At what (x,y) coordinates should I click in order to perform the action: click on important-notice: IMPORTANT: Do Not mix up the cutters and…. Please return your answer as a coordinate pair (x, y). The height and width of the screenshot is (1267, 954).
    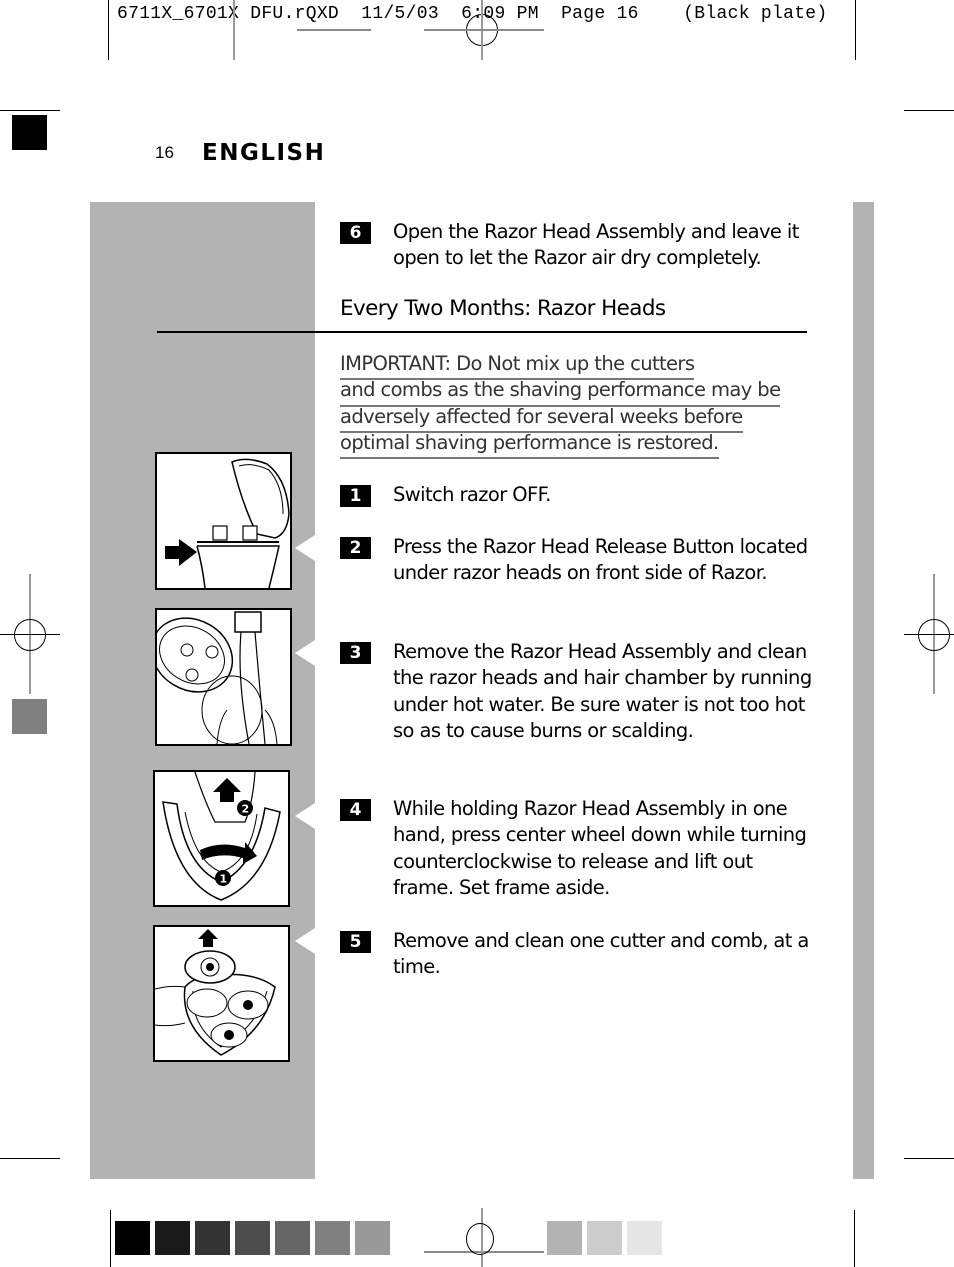
    Looking at the image, I should click on (575, 405).